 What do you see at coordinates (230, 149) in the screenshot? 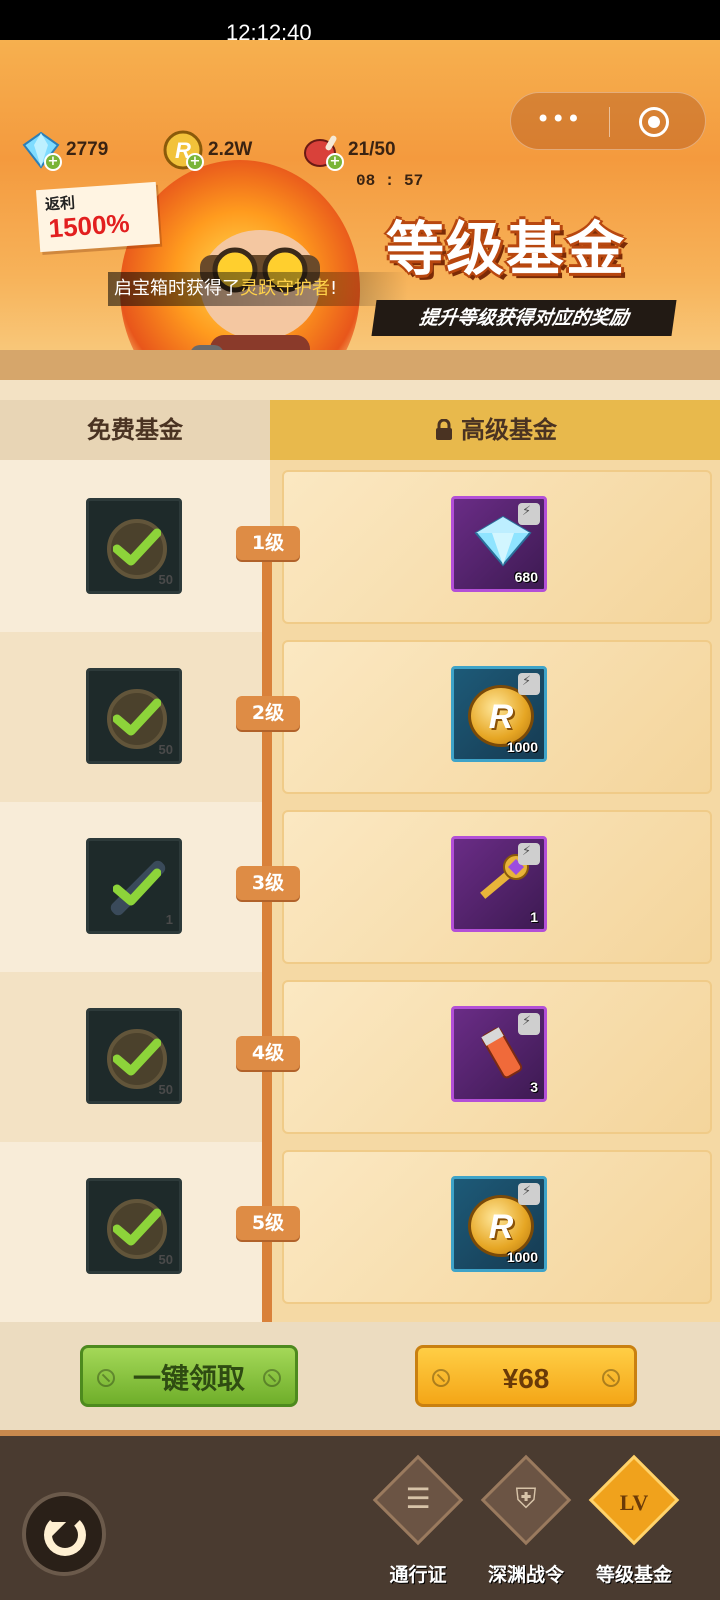
I see `coin-count: 2.2W` at bounding box center [230, 149].